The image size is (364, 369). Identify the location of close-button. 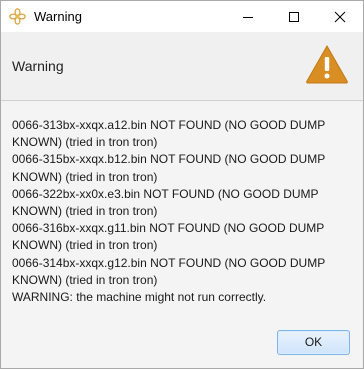
(340, 16).